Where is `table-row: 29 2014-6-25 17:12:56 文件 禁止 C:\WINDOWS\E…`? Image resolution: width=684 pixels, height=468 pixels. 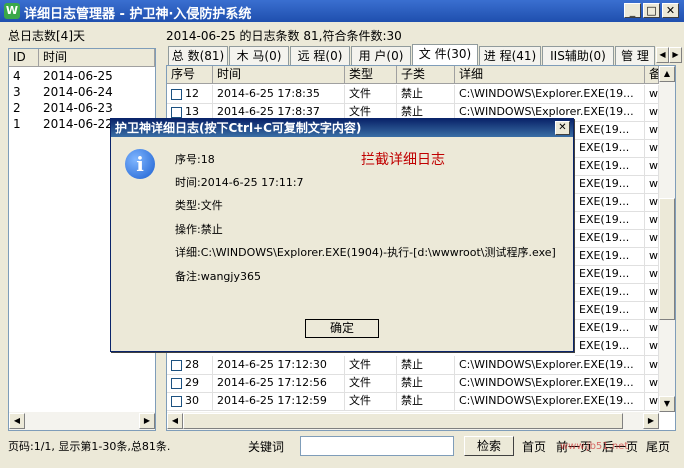 table-row: 29 2014-6-25 17:12:56 文件 禁止 C:\WINDOWS\E… is located at coordinates (413, 383).